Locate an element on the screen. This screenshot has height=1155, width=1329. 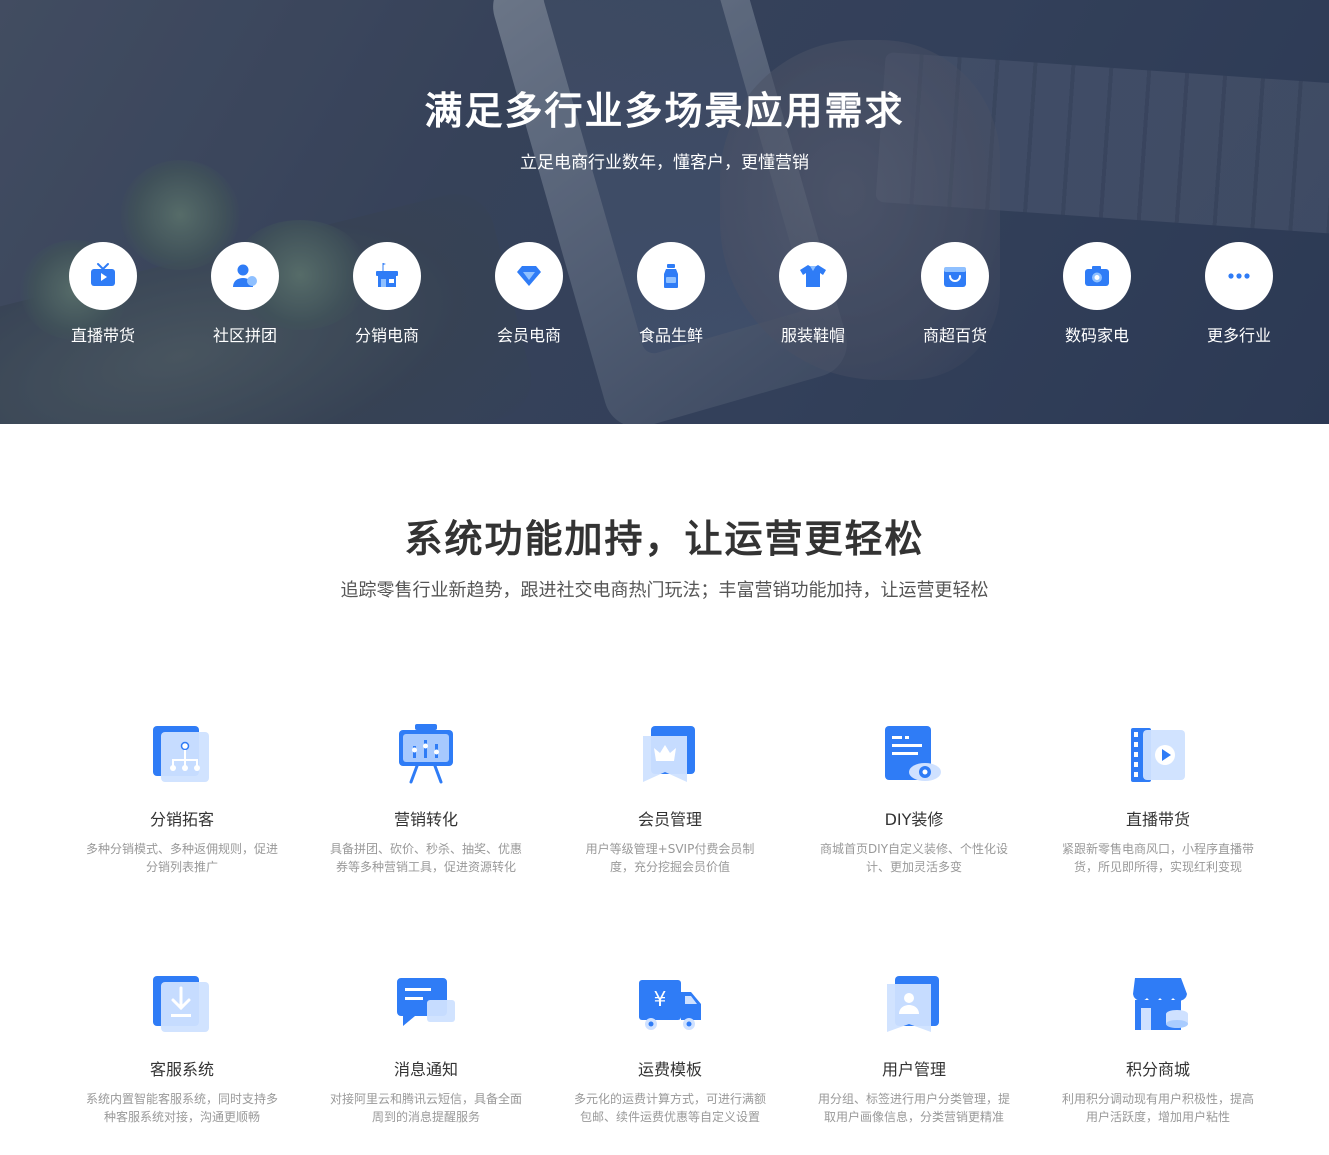
industry-item-digital-appliances: 数码家电 is located at coordinates (1097, 294).